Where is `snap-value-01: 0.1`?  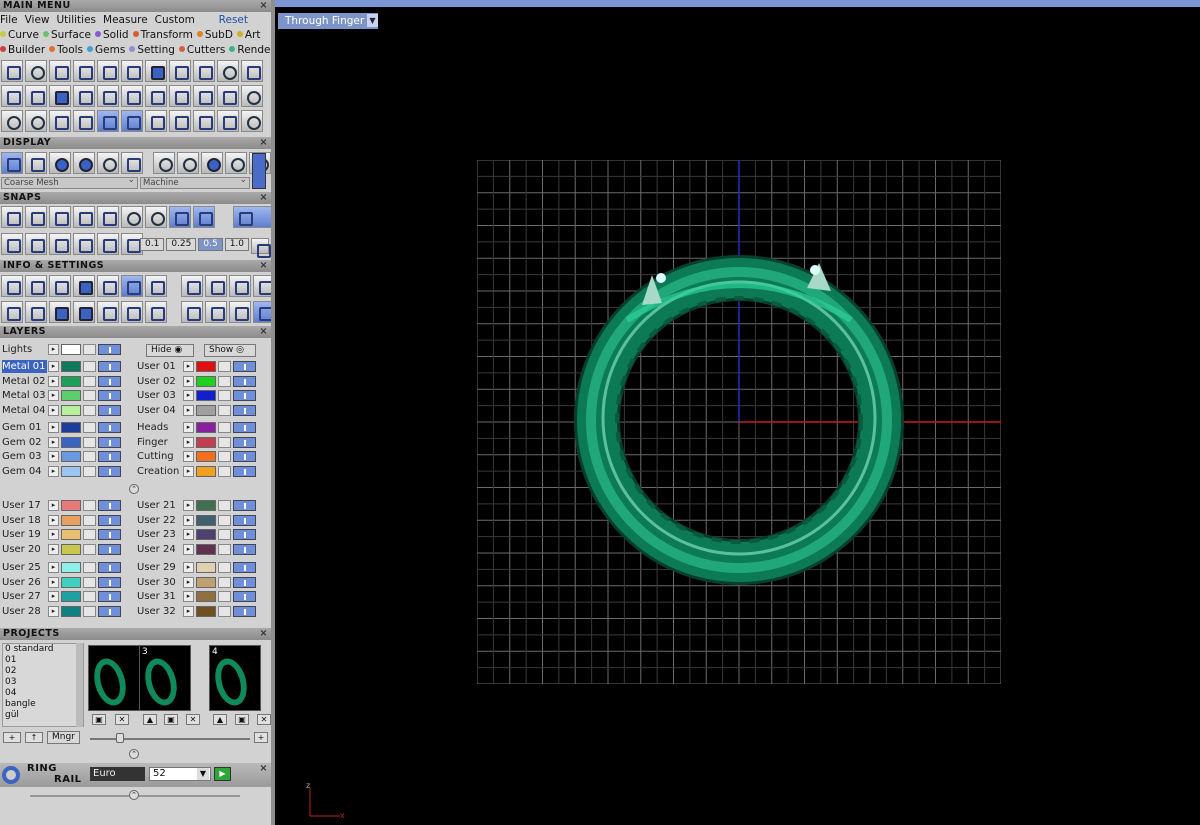
snap-value-01: 0.1 is located at coordinates (152, 244).